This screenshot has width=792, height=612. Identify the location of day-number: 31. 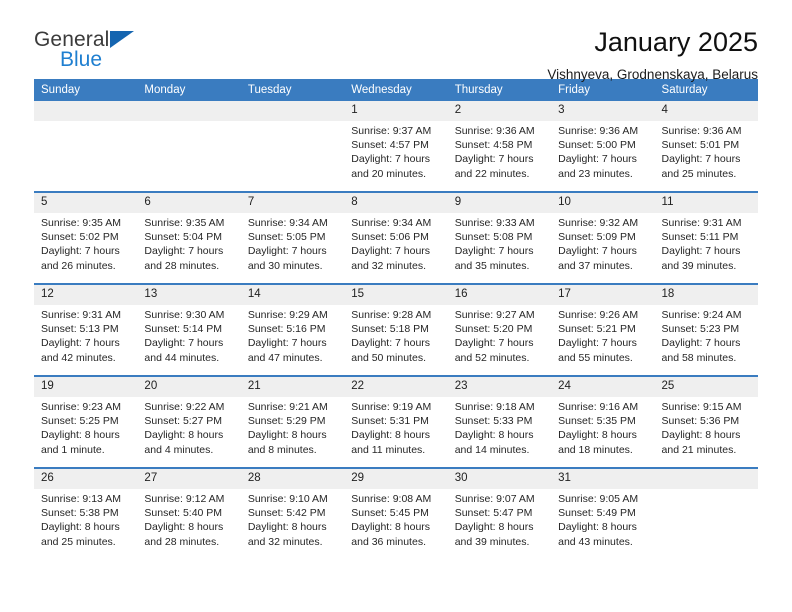
(603, 479).